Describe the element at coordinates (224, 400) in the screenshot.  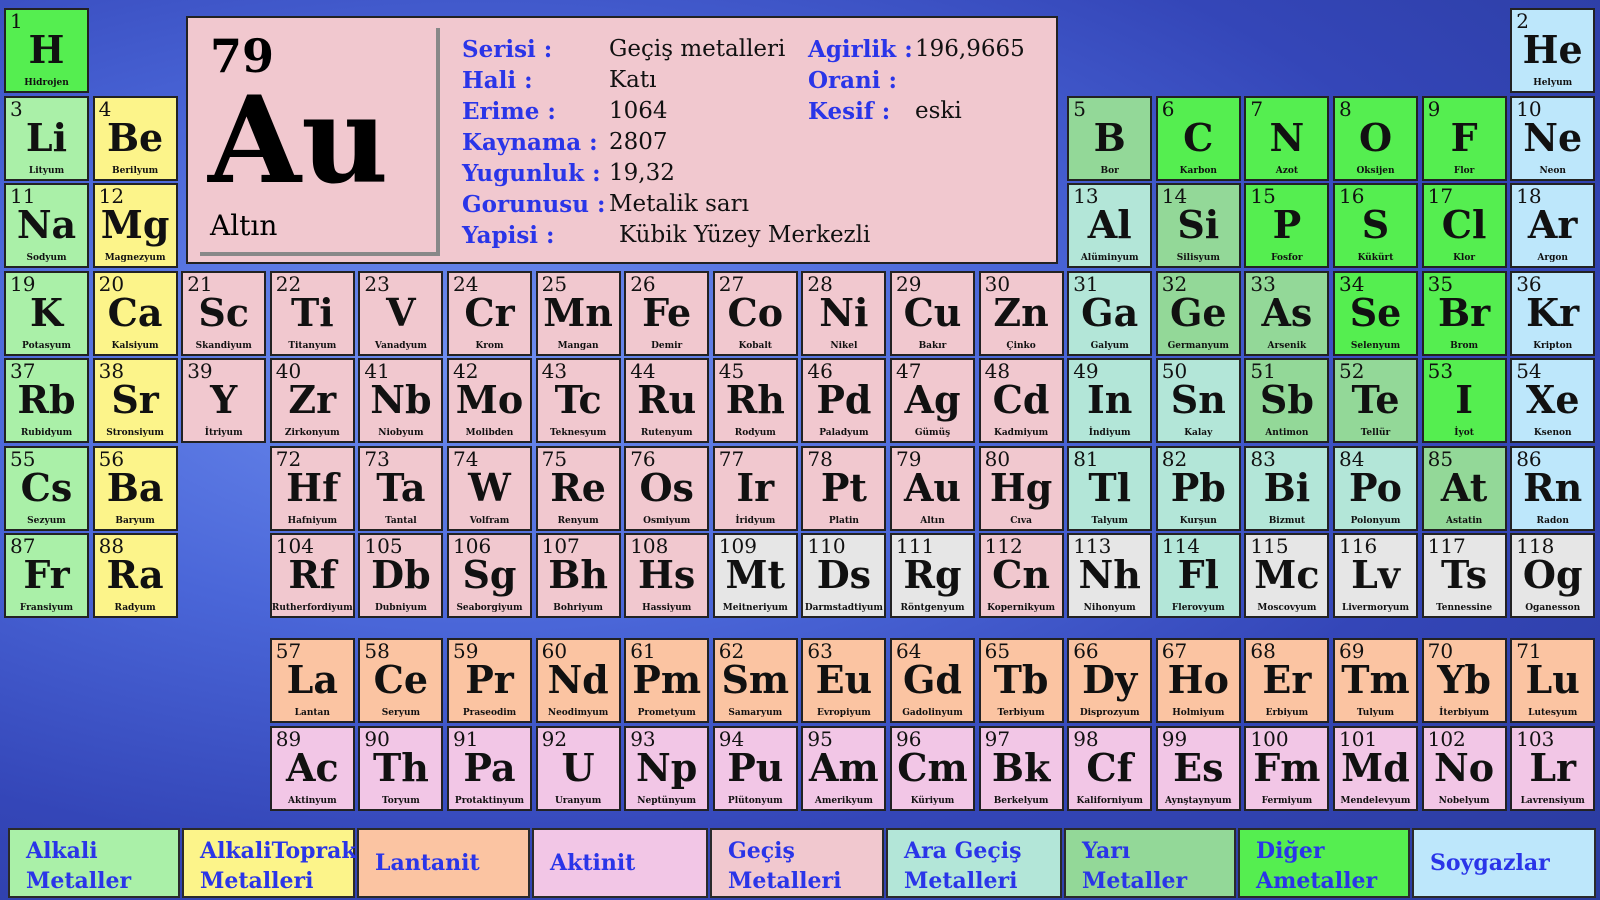
I see `element-cell-y: 39 Y İtriyum` at that location.